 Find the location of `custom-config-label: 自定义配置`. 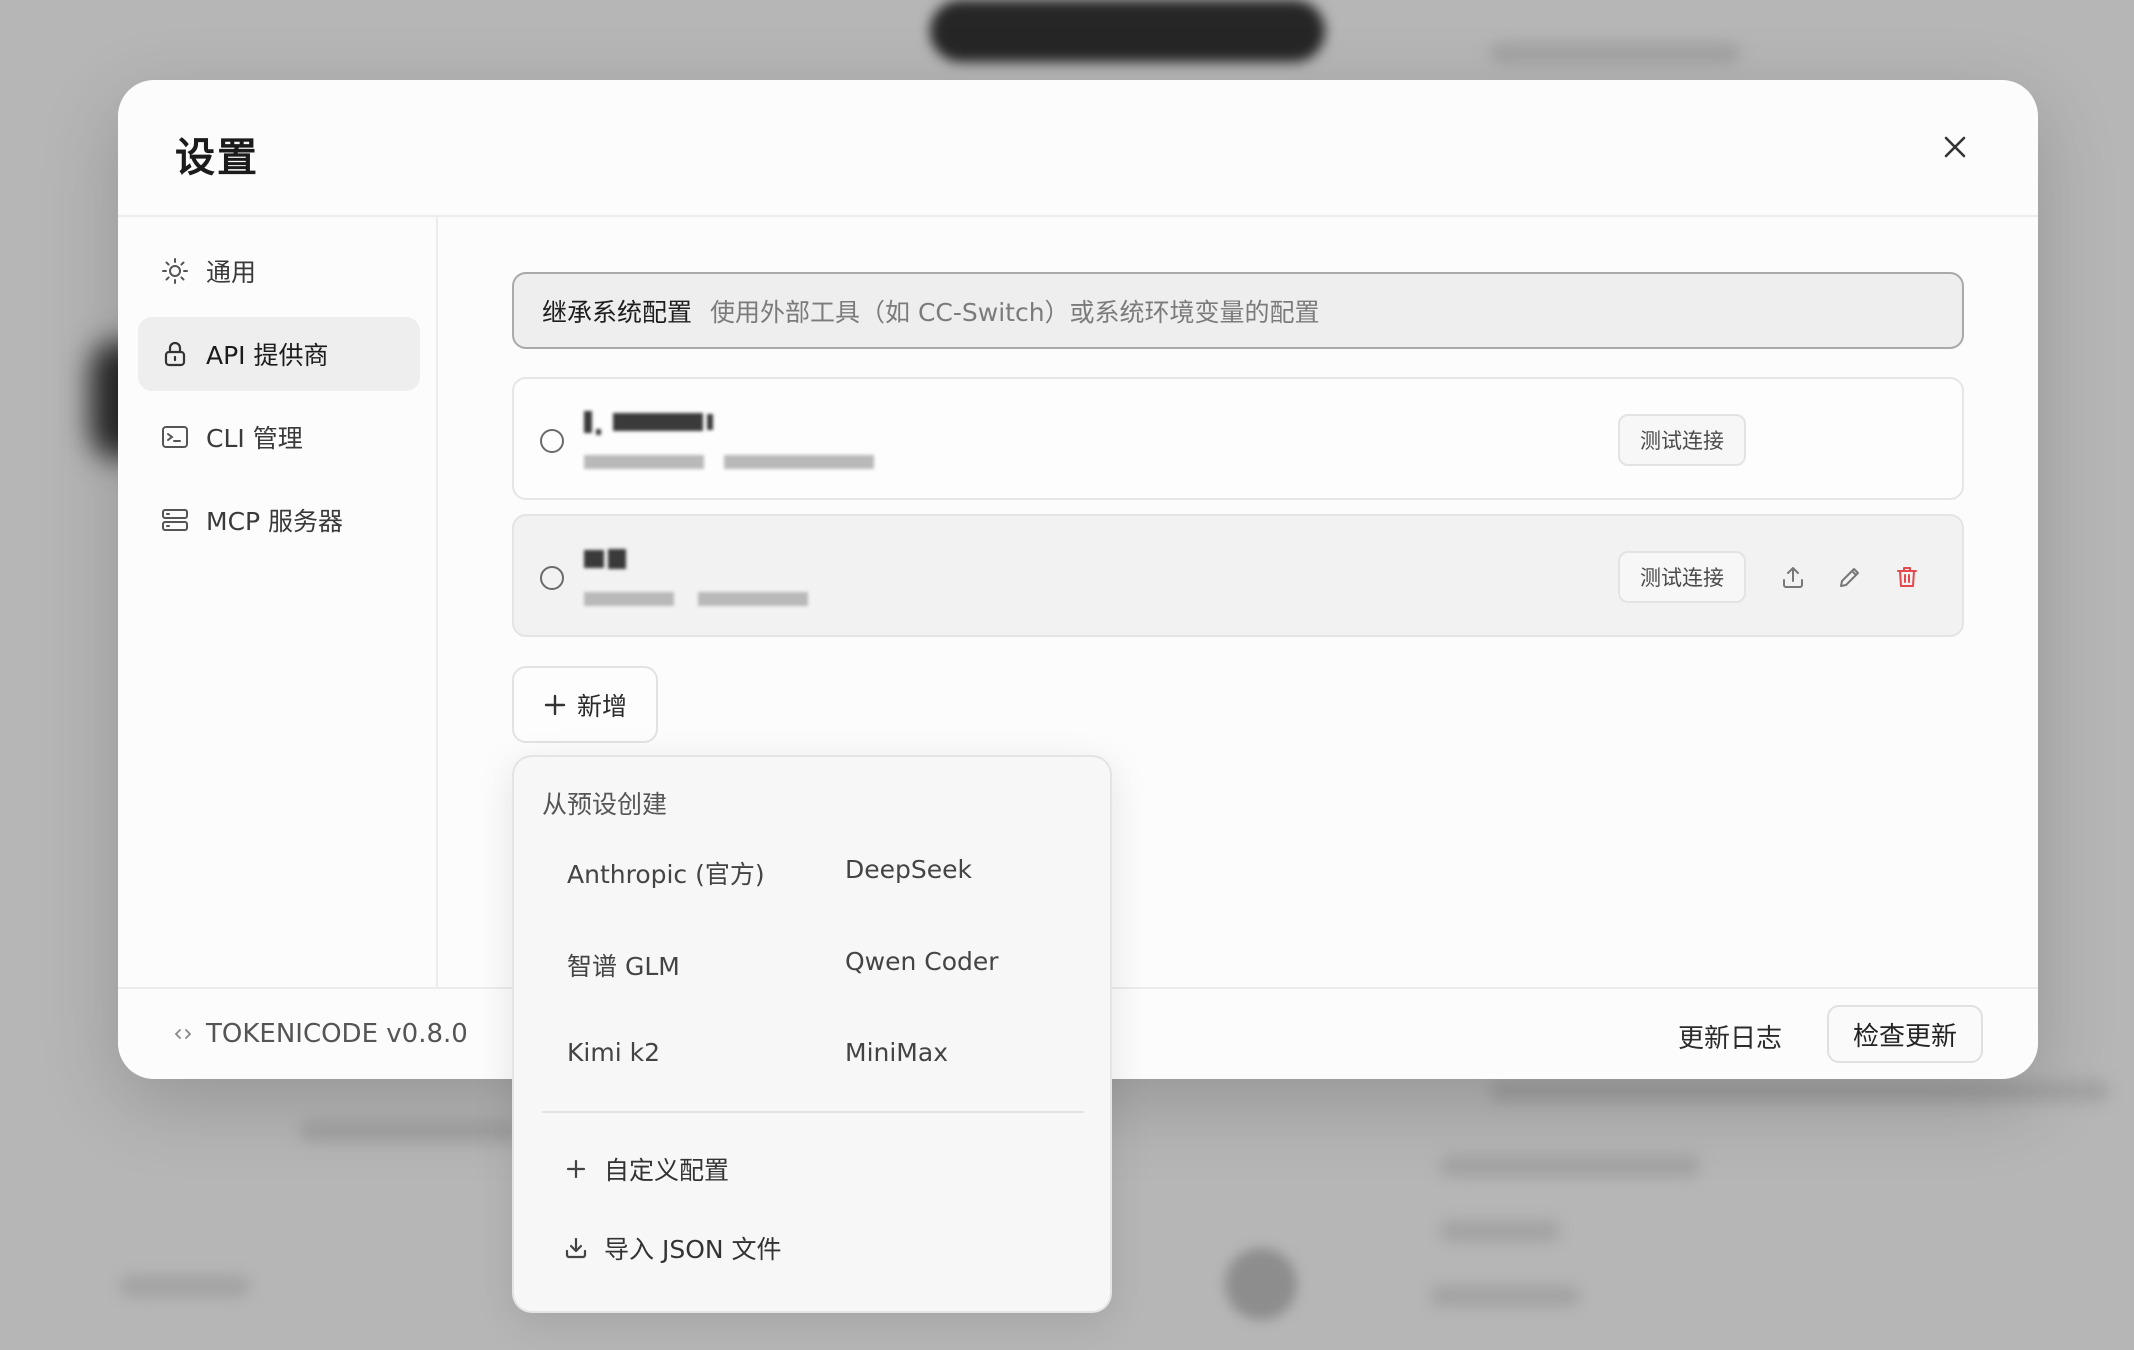

custom-config-label: 自定义配置 is located at coordinates (667, 1170).